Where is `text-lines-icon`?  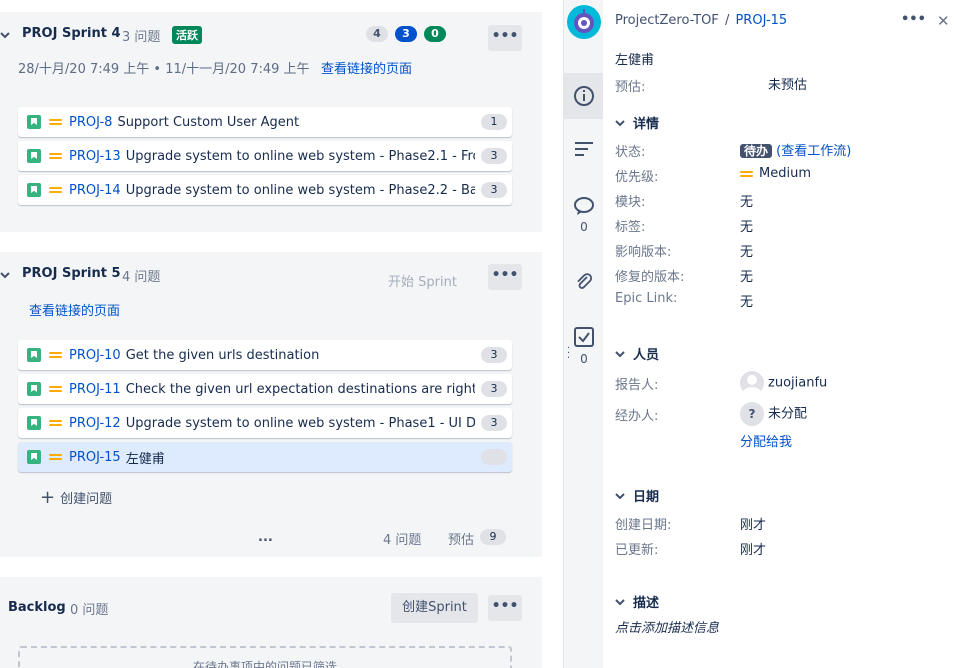 text-lines-icon is located at coordinates (584, 149).